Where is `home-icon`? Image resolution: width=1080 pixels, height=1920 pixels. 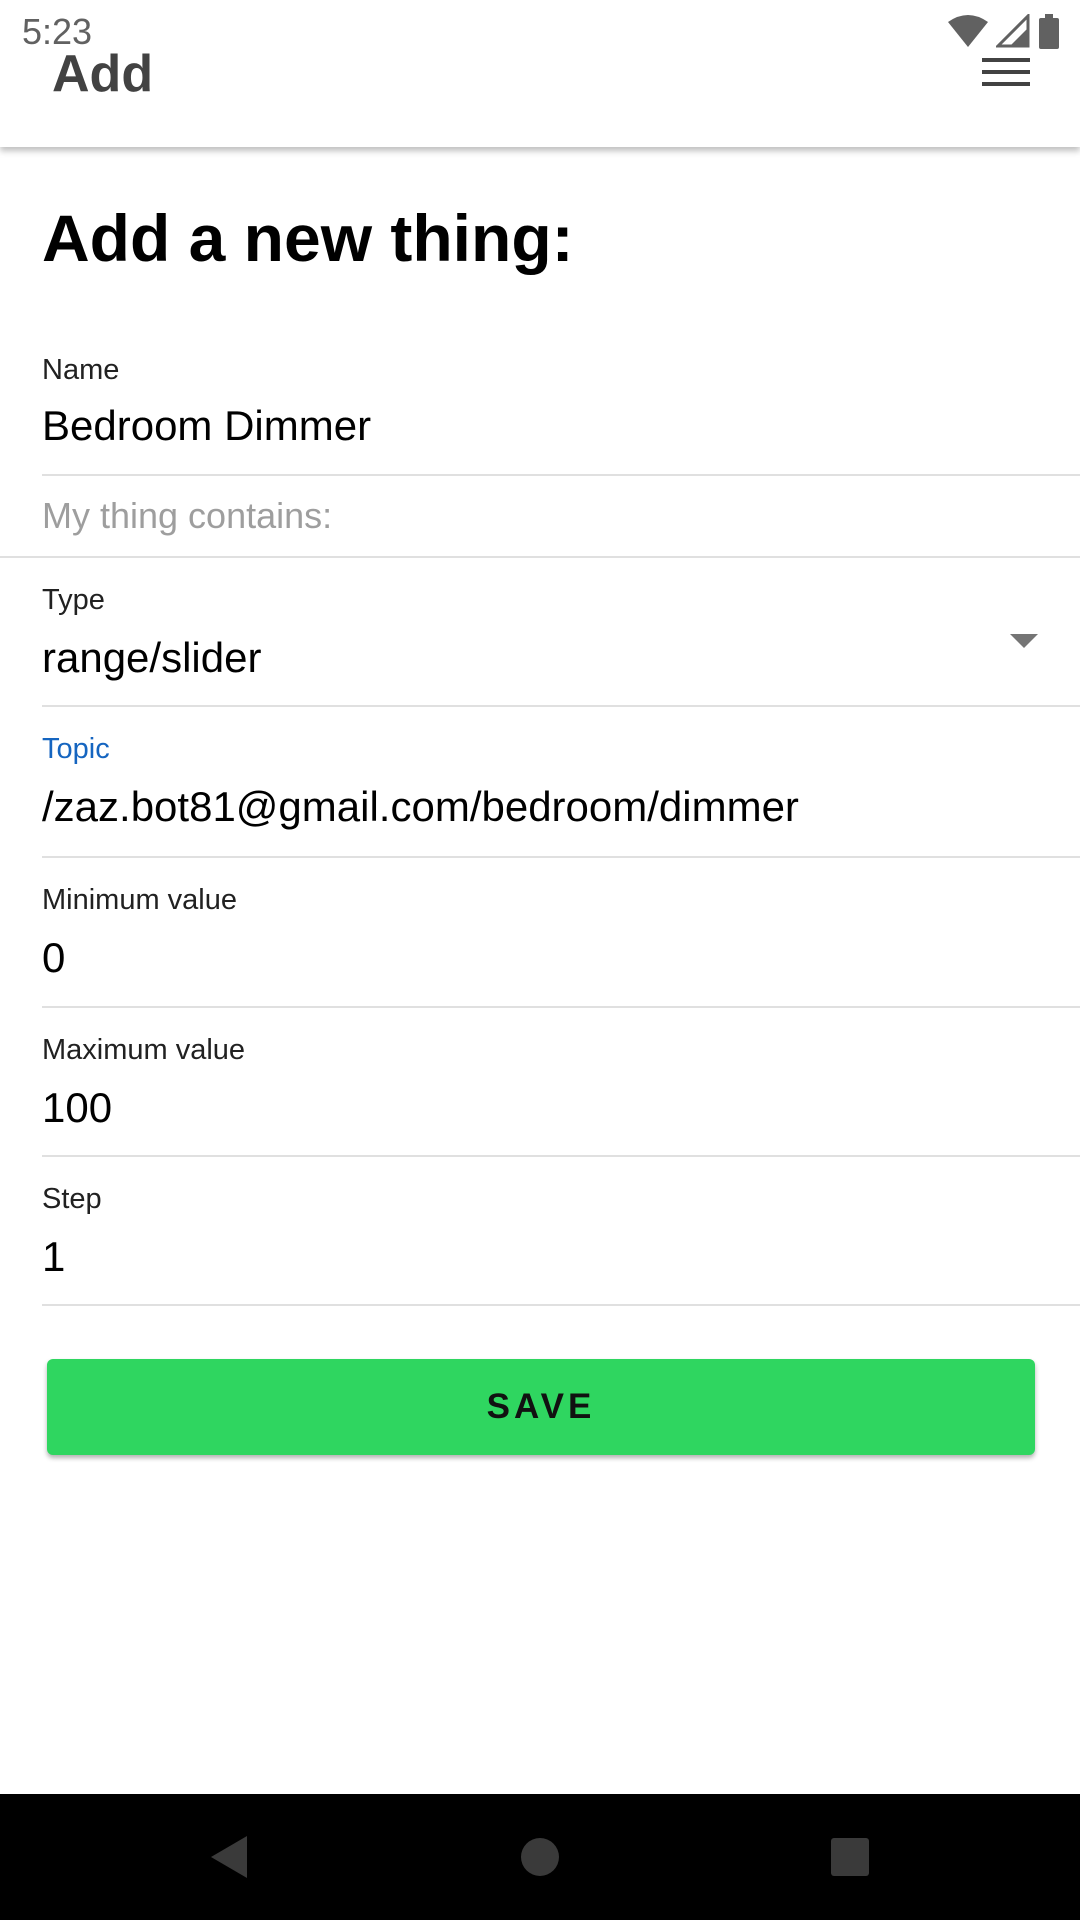 home-icon is located at coordinates (540, 1857).